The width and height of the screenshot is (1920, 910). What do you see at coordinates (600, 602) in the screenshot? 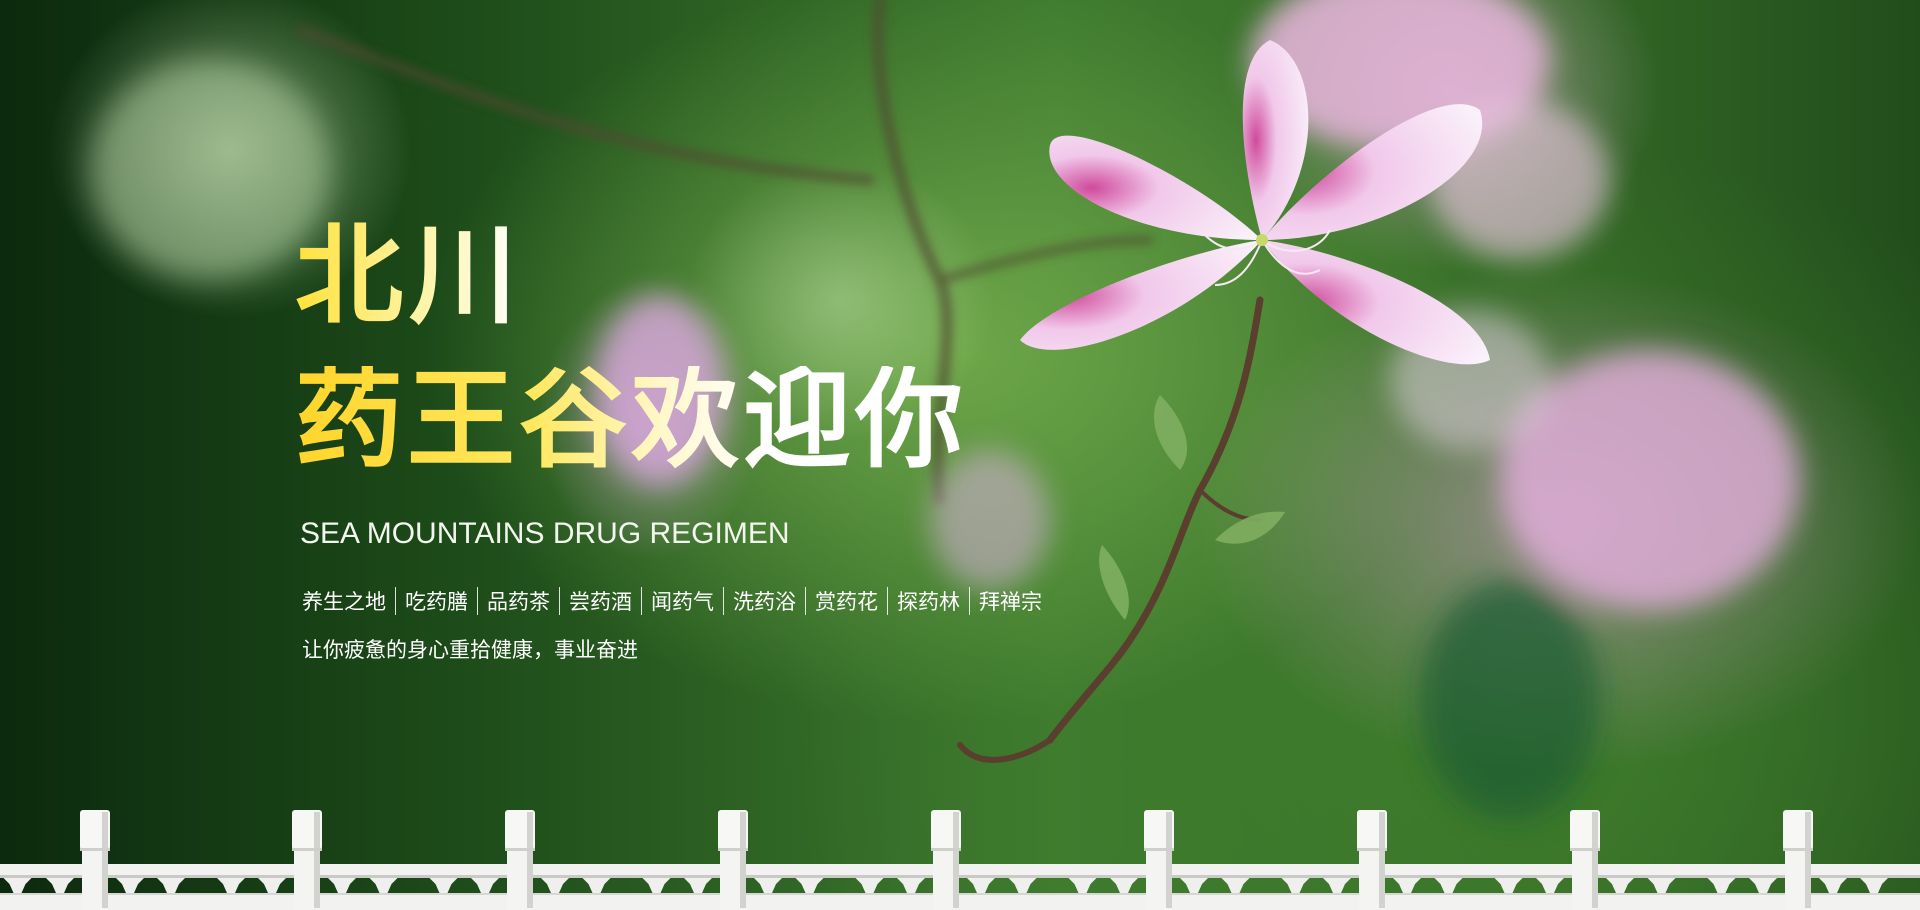
I see `feature-item: 尝药酒` at bounding box center [600, 602].